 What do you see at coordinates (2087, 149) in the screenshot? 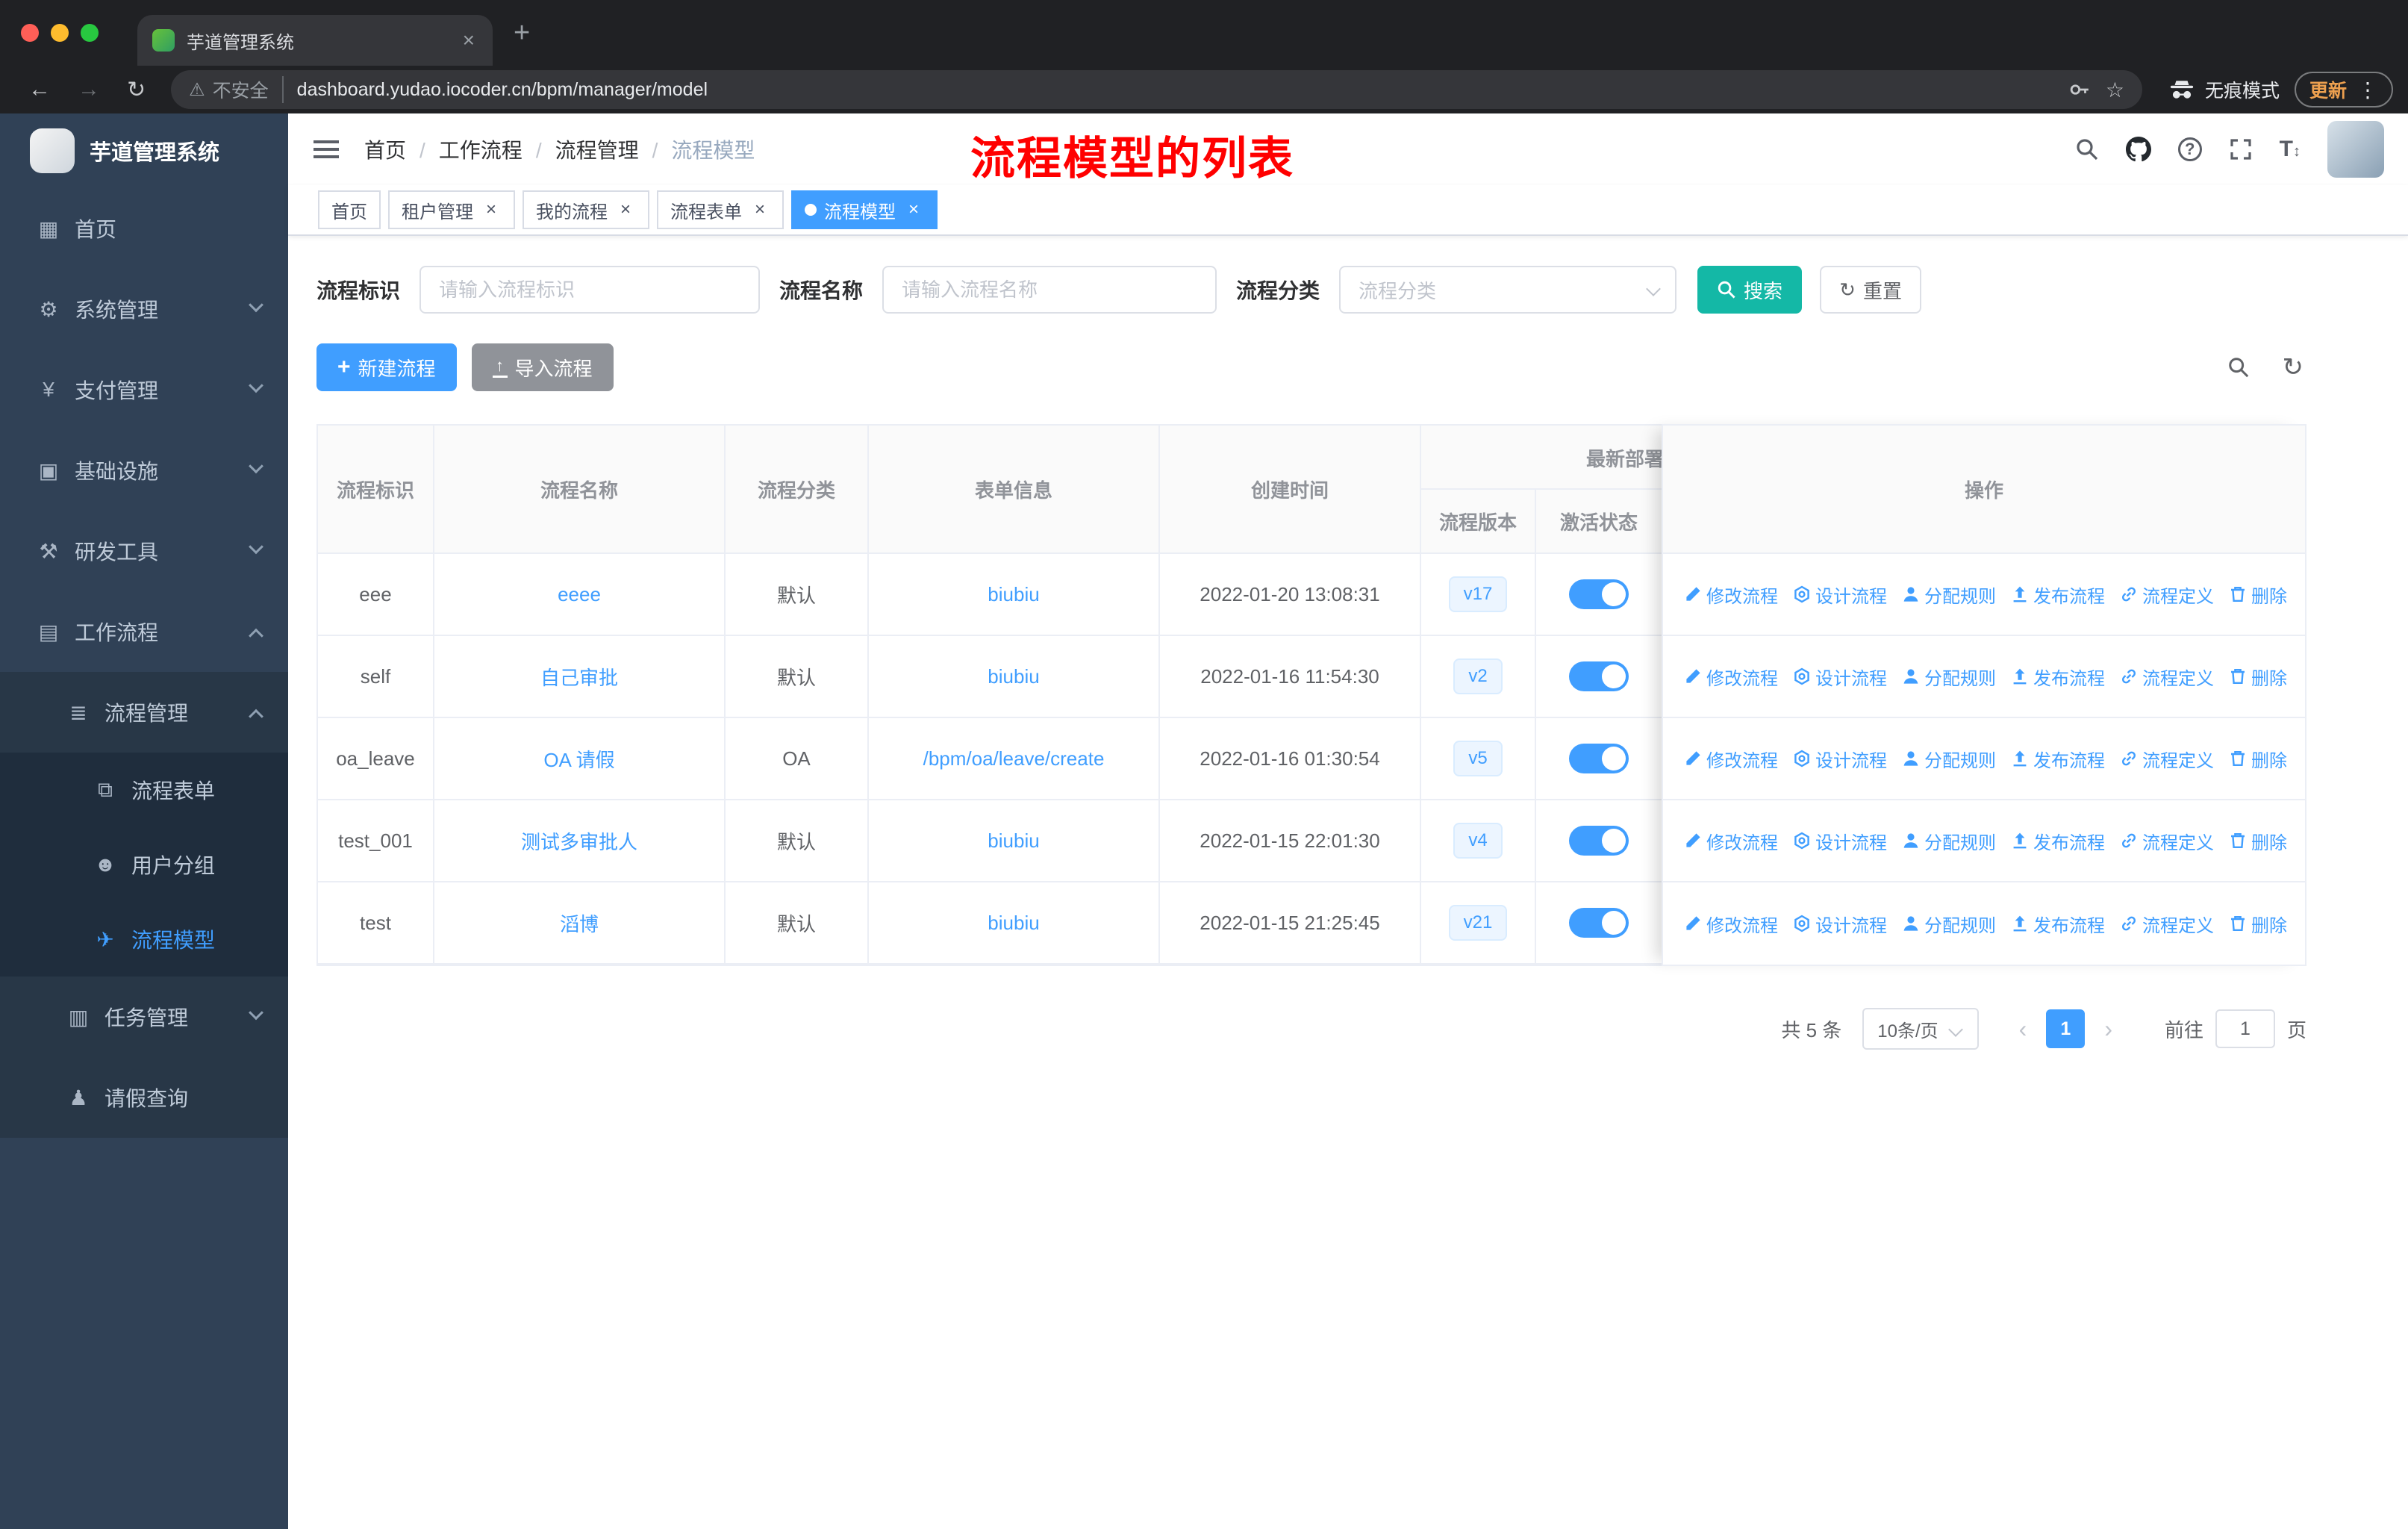
I see `search-icon-button` at bounding box center [2087, 149].